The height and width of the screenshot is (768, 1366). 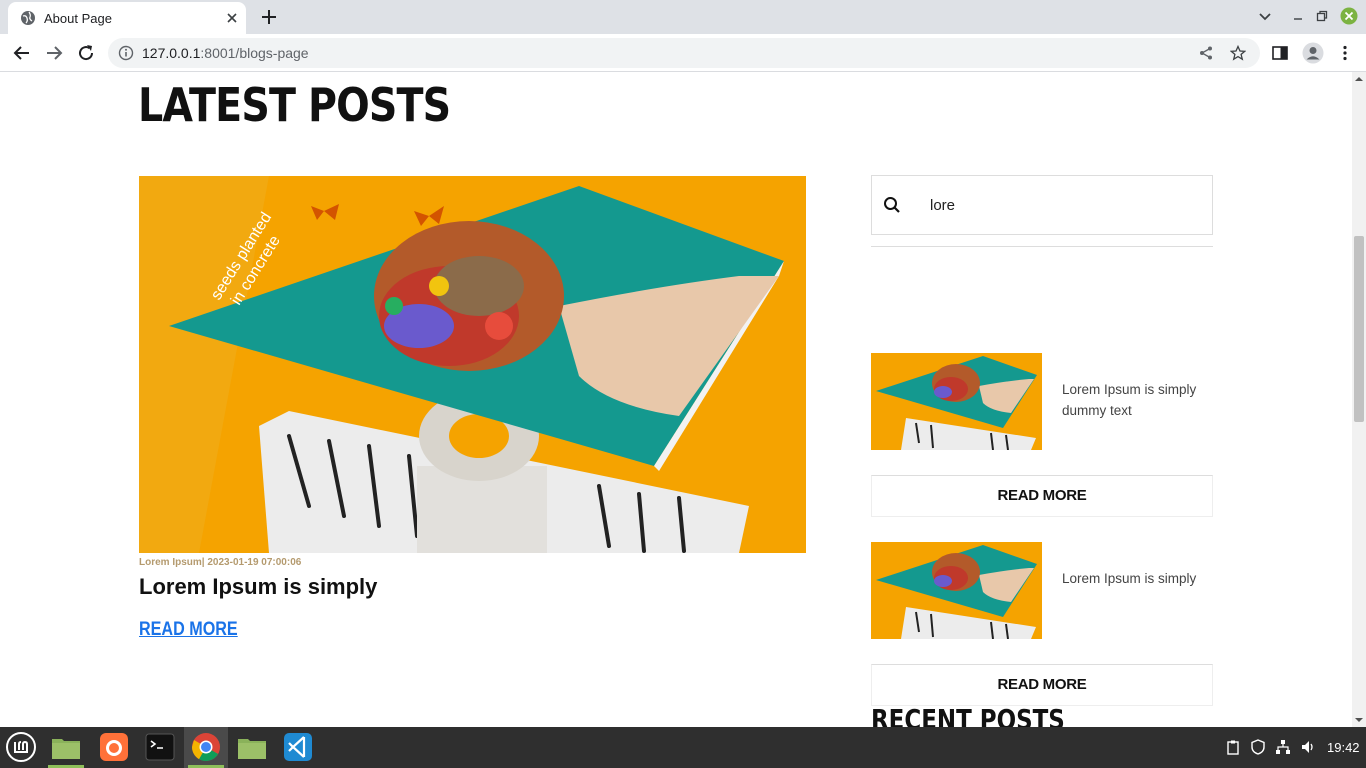 I want to click on share-icon, so click(x=1206, y=53).